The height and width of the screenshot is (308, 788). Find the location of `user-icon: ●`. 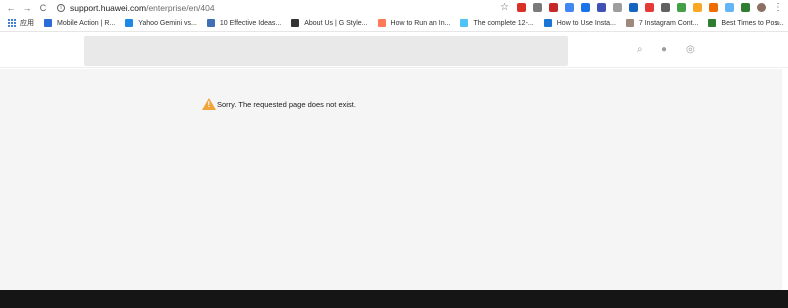

user-icon: ● is located at coordinates (664, 50).